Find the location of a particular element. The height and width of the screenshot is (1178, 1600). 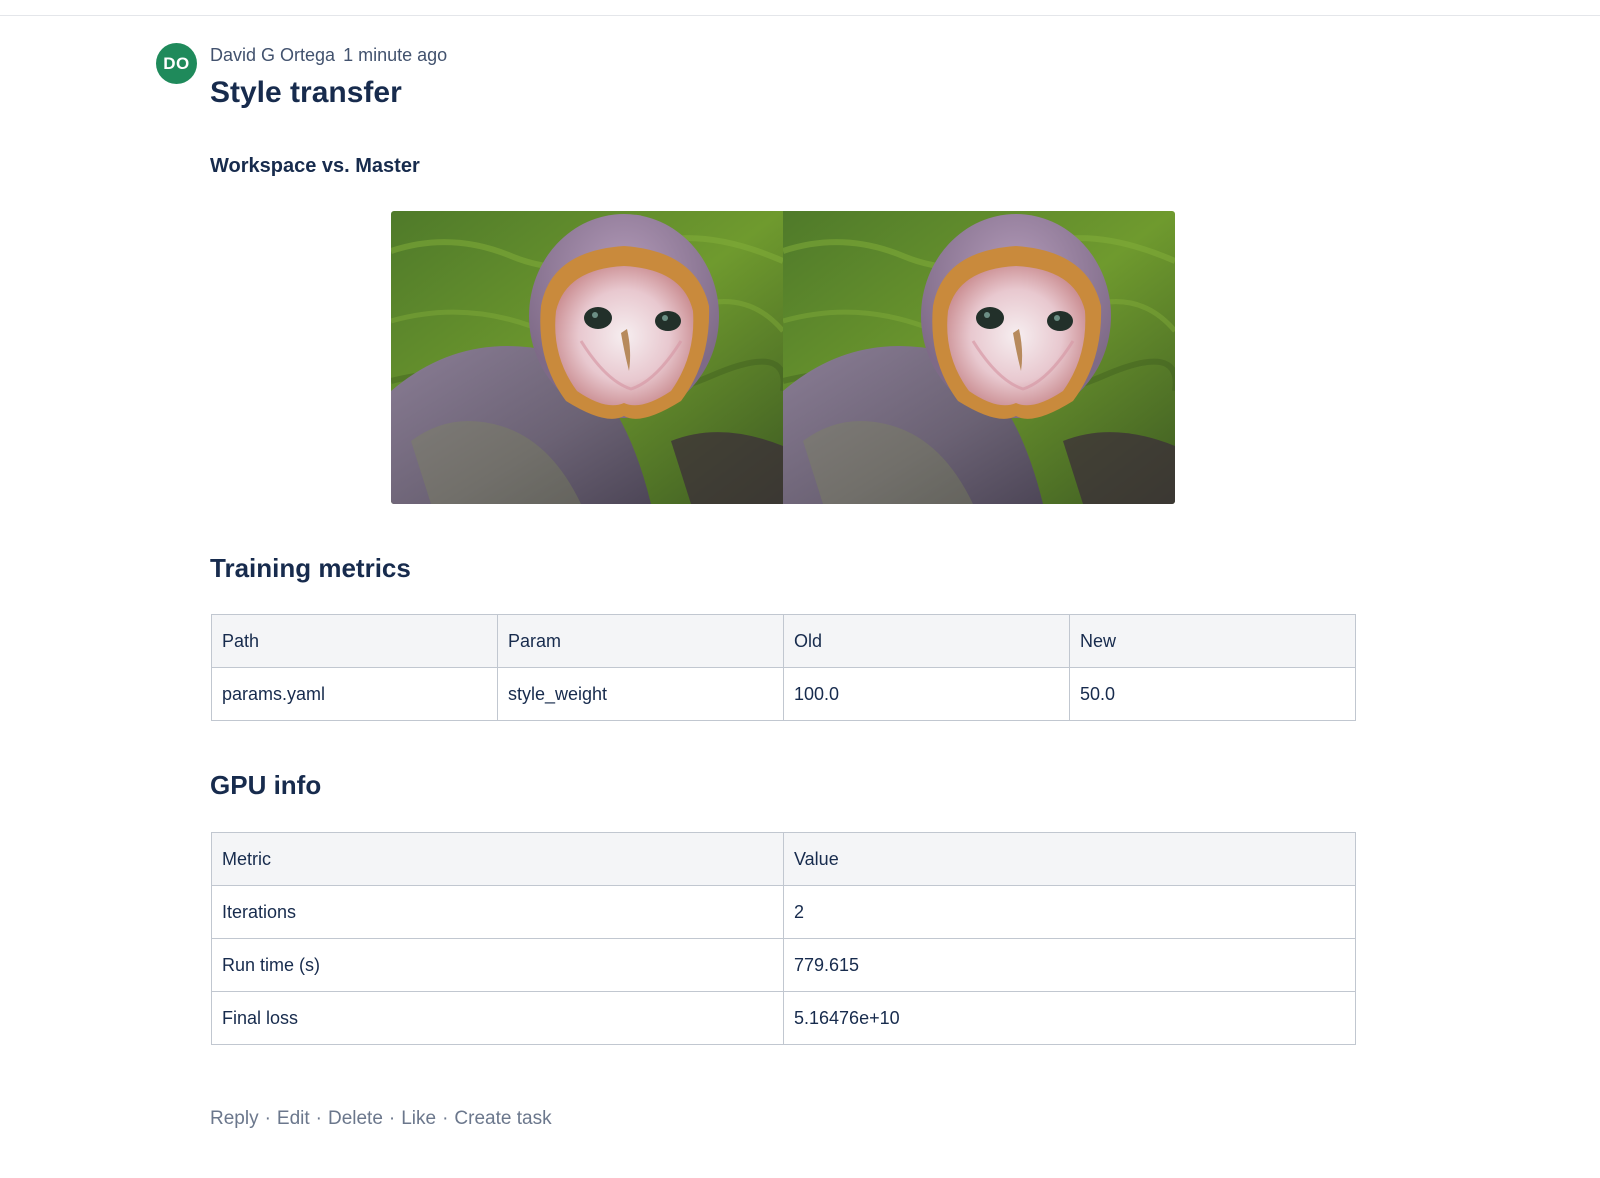

comment-title: Style transfer is located at coordinates (306, 92).